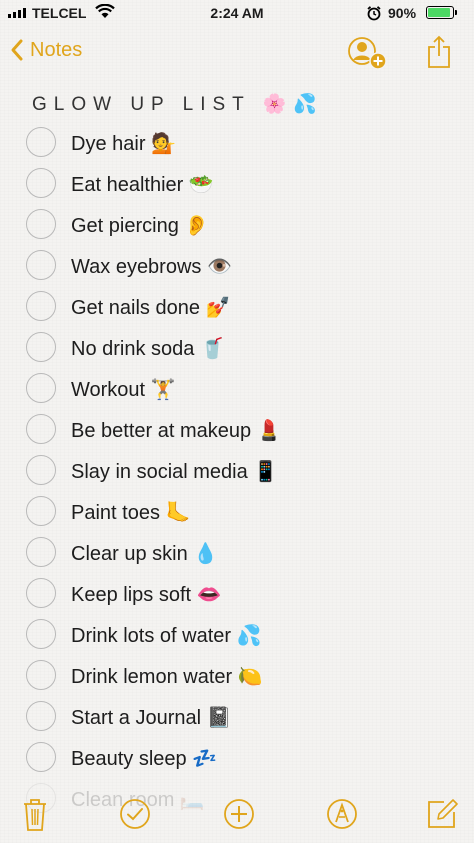  Describe the element at coordinates (142, 184) in the screenshot. I see `checklist-item-text: Eat healthier 🥗` at that location.